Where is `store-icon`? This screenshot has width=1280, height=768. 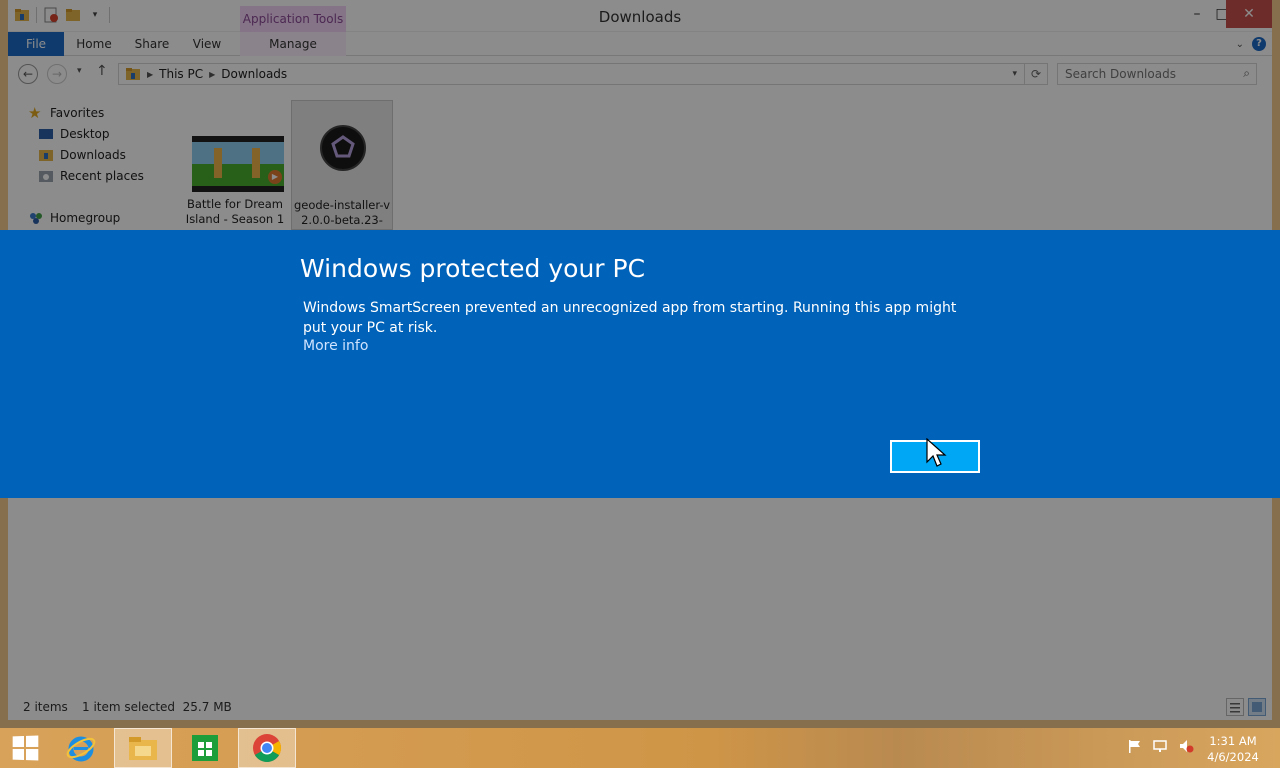 store-icon is located at coordinates (205, 748).